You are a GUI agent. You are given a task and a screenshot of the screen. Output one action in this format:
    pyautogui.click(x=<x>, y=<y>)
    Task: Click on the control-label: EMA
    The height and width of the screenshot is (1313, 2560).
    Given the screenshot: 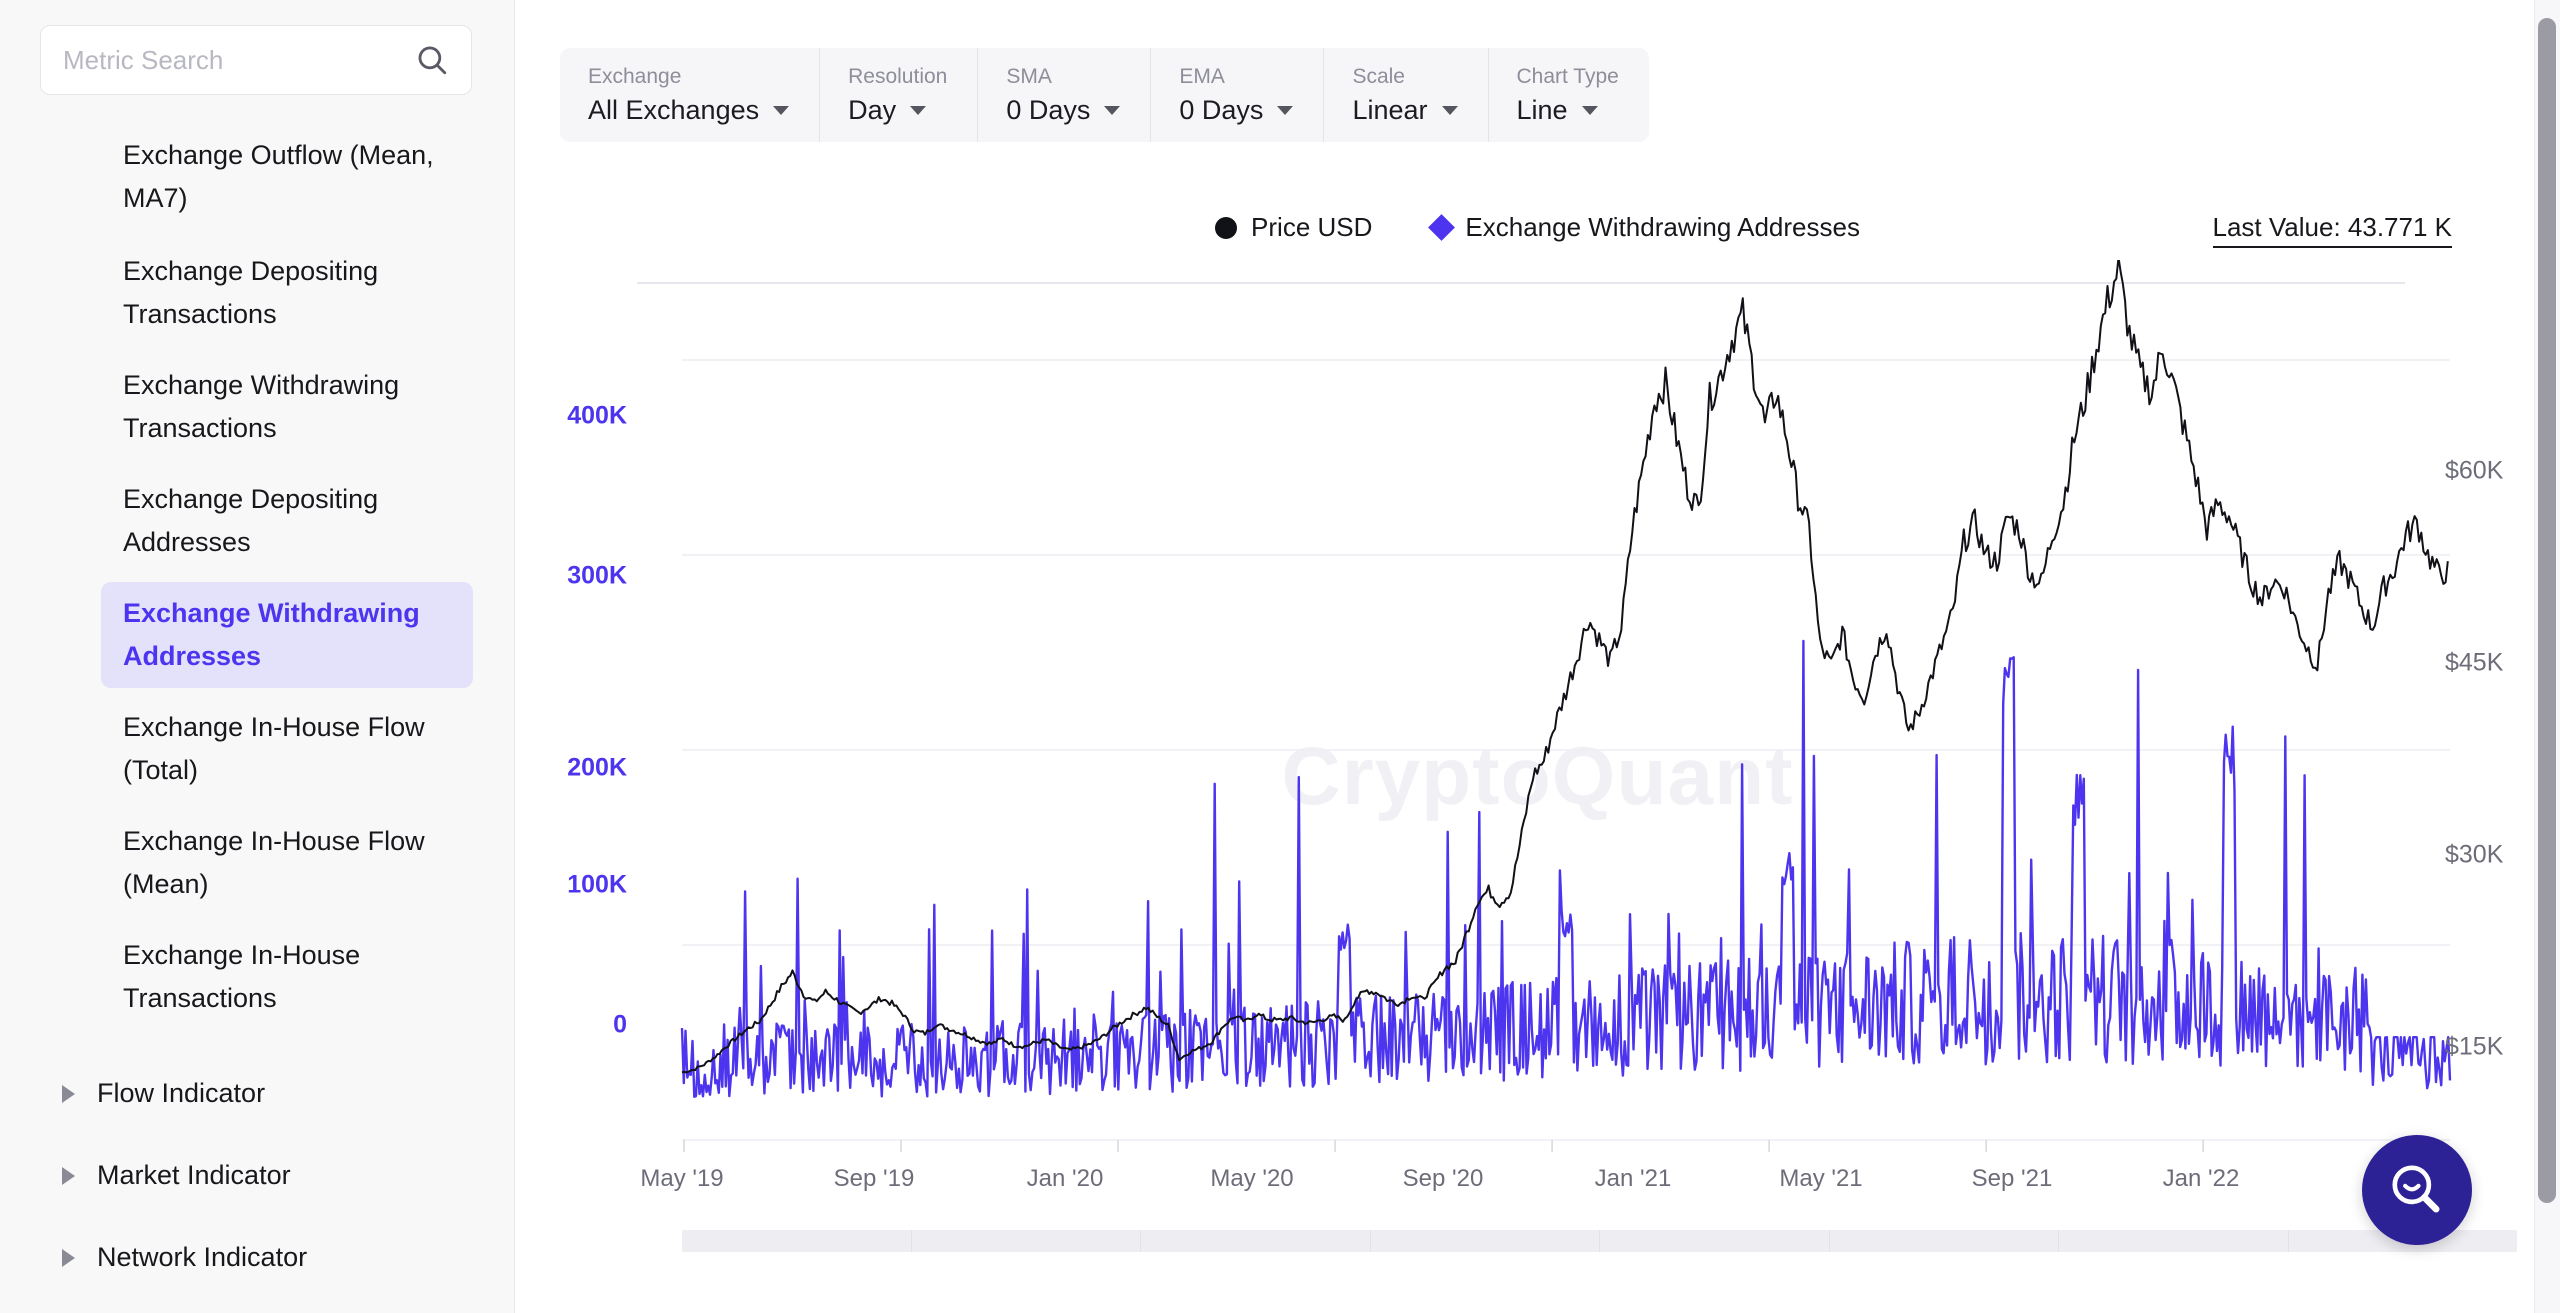 What is the action you would take?
    pyautogui.click(x=1202, y=76)
    